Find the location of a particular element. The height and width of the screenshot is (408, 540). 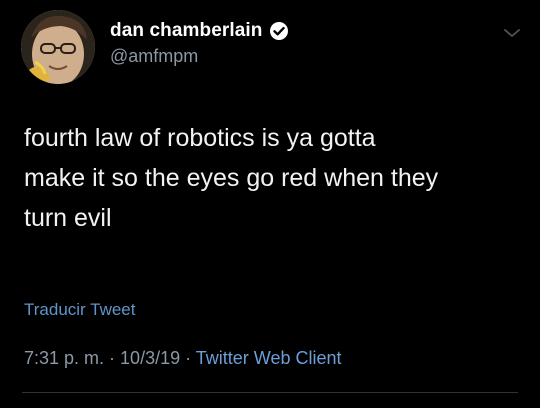

avatar-photo is located at coordinates (58, 47).